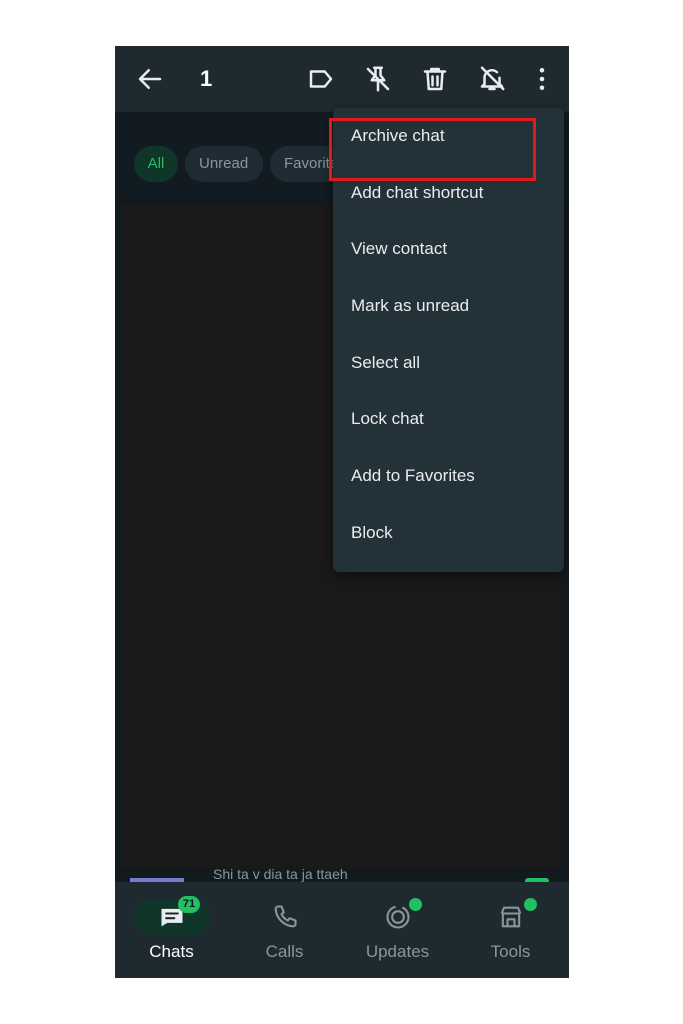 The height and width of the screenshot is (1024, 683). I want to click on chat-row-peek: Shi ta v dia ta ja ttaeh, so click(342, 875).